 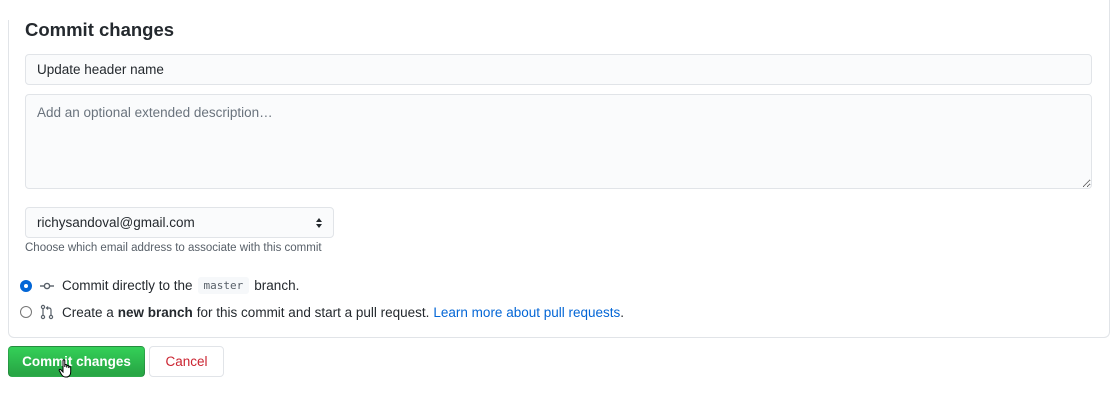 I want to click on commit-direct-option: Commit directly to the master branch., so click(x=159, y=285).